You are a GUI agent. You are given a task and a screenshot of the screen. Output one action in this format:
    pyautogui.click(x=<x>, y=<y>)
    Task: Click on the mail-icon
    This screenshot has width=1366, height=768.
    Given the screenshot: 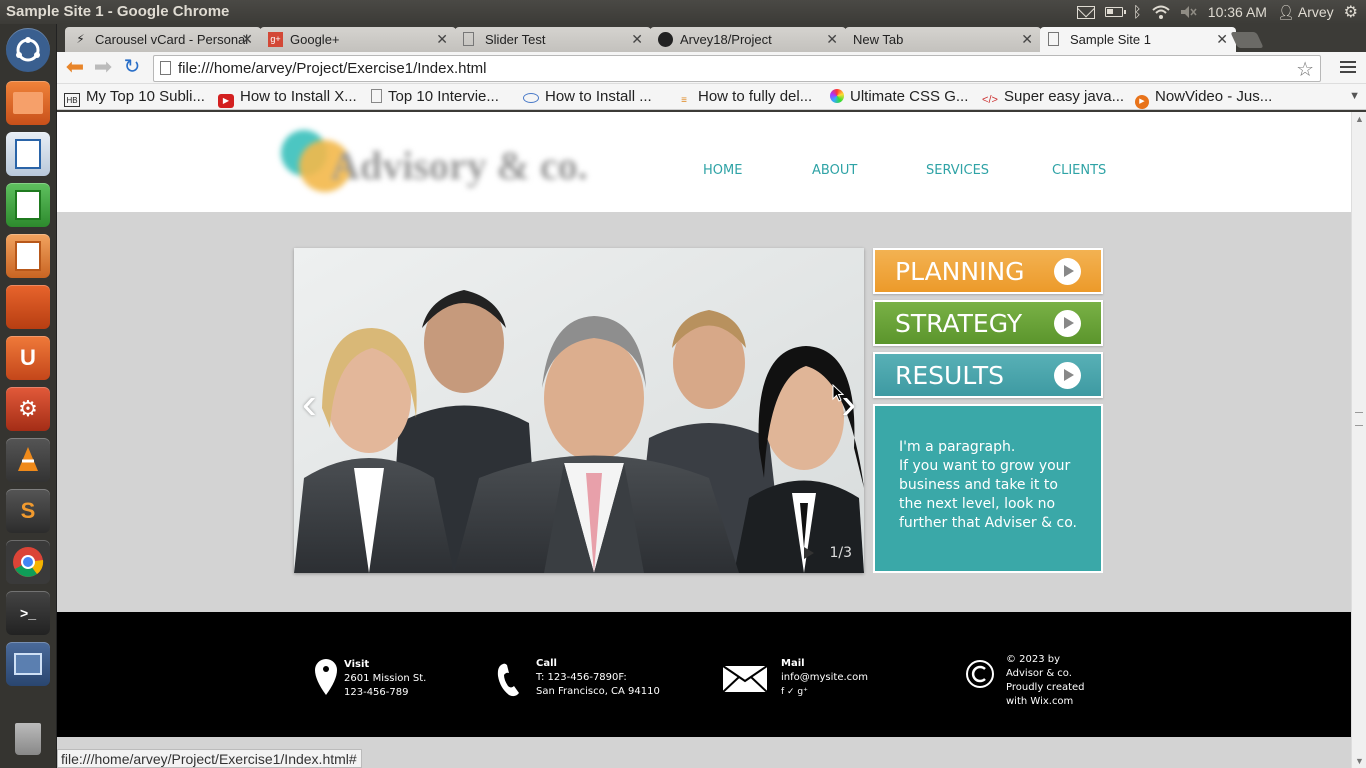 What is the action you would take?
    pyautogui.click(x=1085, y=12)
    